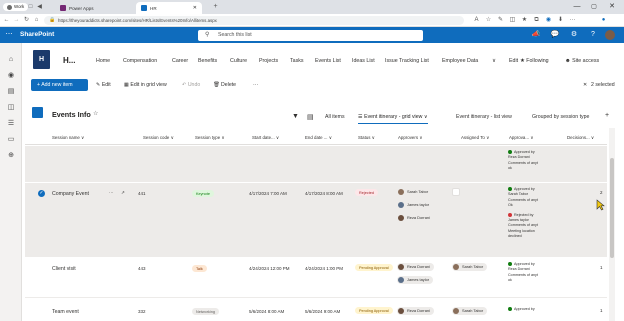 The width and height of the screenshot is (624, 321). What do you see at coordinates (11, 76) in the screenshot?
I see `globe-icon: ◉` at bounding box center [11, 76].